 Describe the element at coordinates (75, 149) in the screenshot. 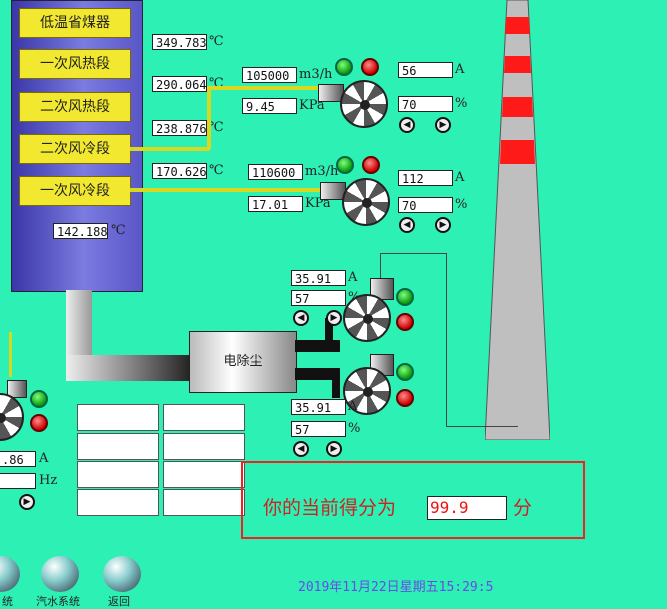

I see `section-secondary-air-cold: 二次风冷段` at that location.